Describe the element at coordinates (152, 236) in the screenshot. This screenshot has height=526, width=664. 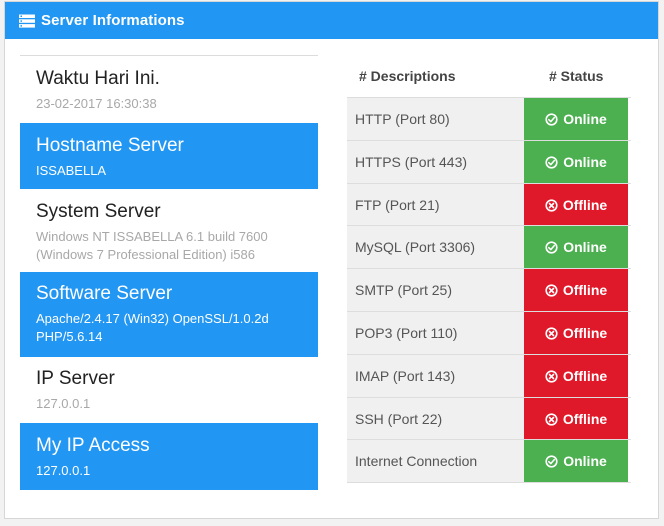
I see `info-item-value-line: Windows NT ISSABELLA 6.1 build 7600` at that location.